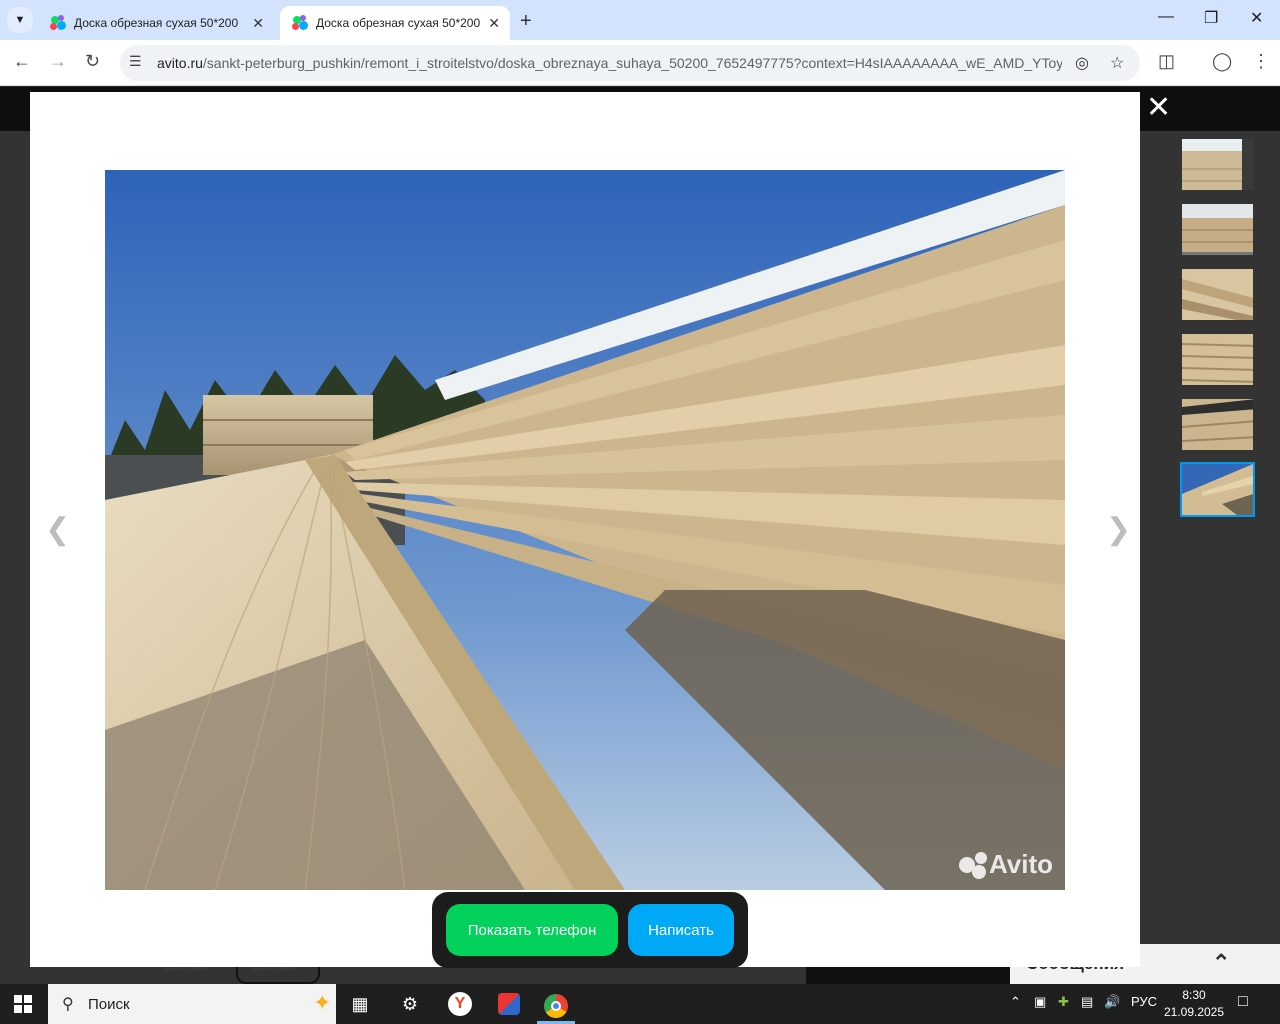 The width and height of the screenshot is (1280, 1024). What do you see at coordinates (460, 1004) in the screenshot?
I see `yandex-browser-icon: Y` at bounding box center [460, 1004].